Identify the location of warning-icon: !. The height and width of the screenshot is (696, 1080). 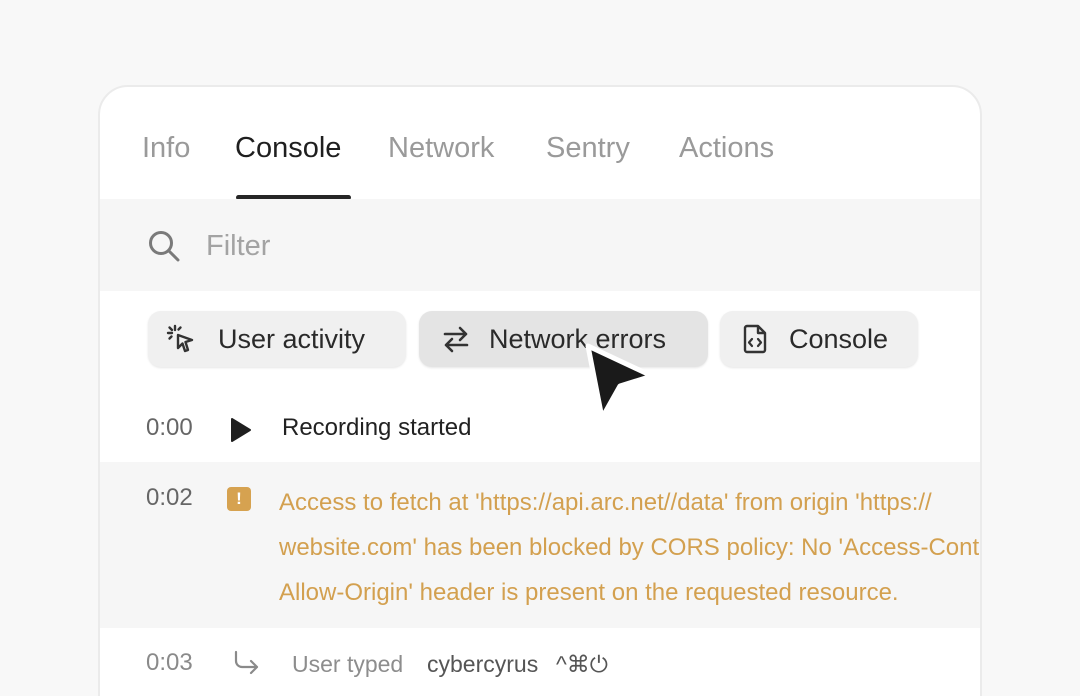
(239, 499).